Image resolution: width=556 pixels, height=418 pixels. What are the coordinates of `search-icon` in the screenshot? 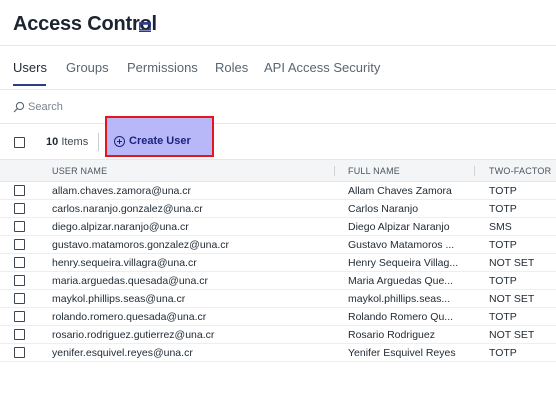 It's located at (19, 107).